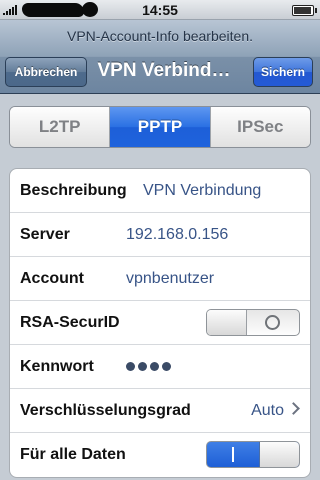 The width and height of the screenshot is (320, 480). I want to click on chevron-right-icon, so click(293, 408).